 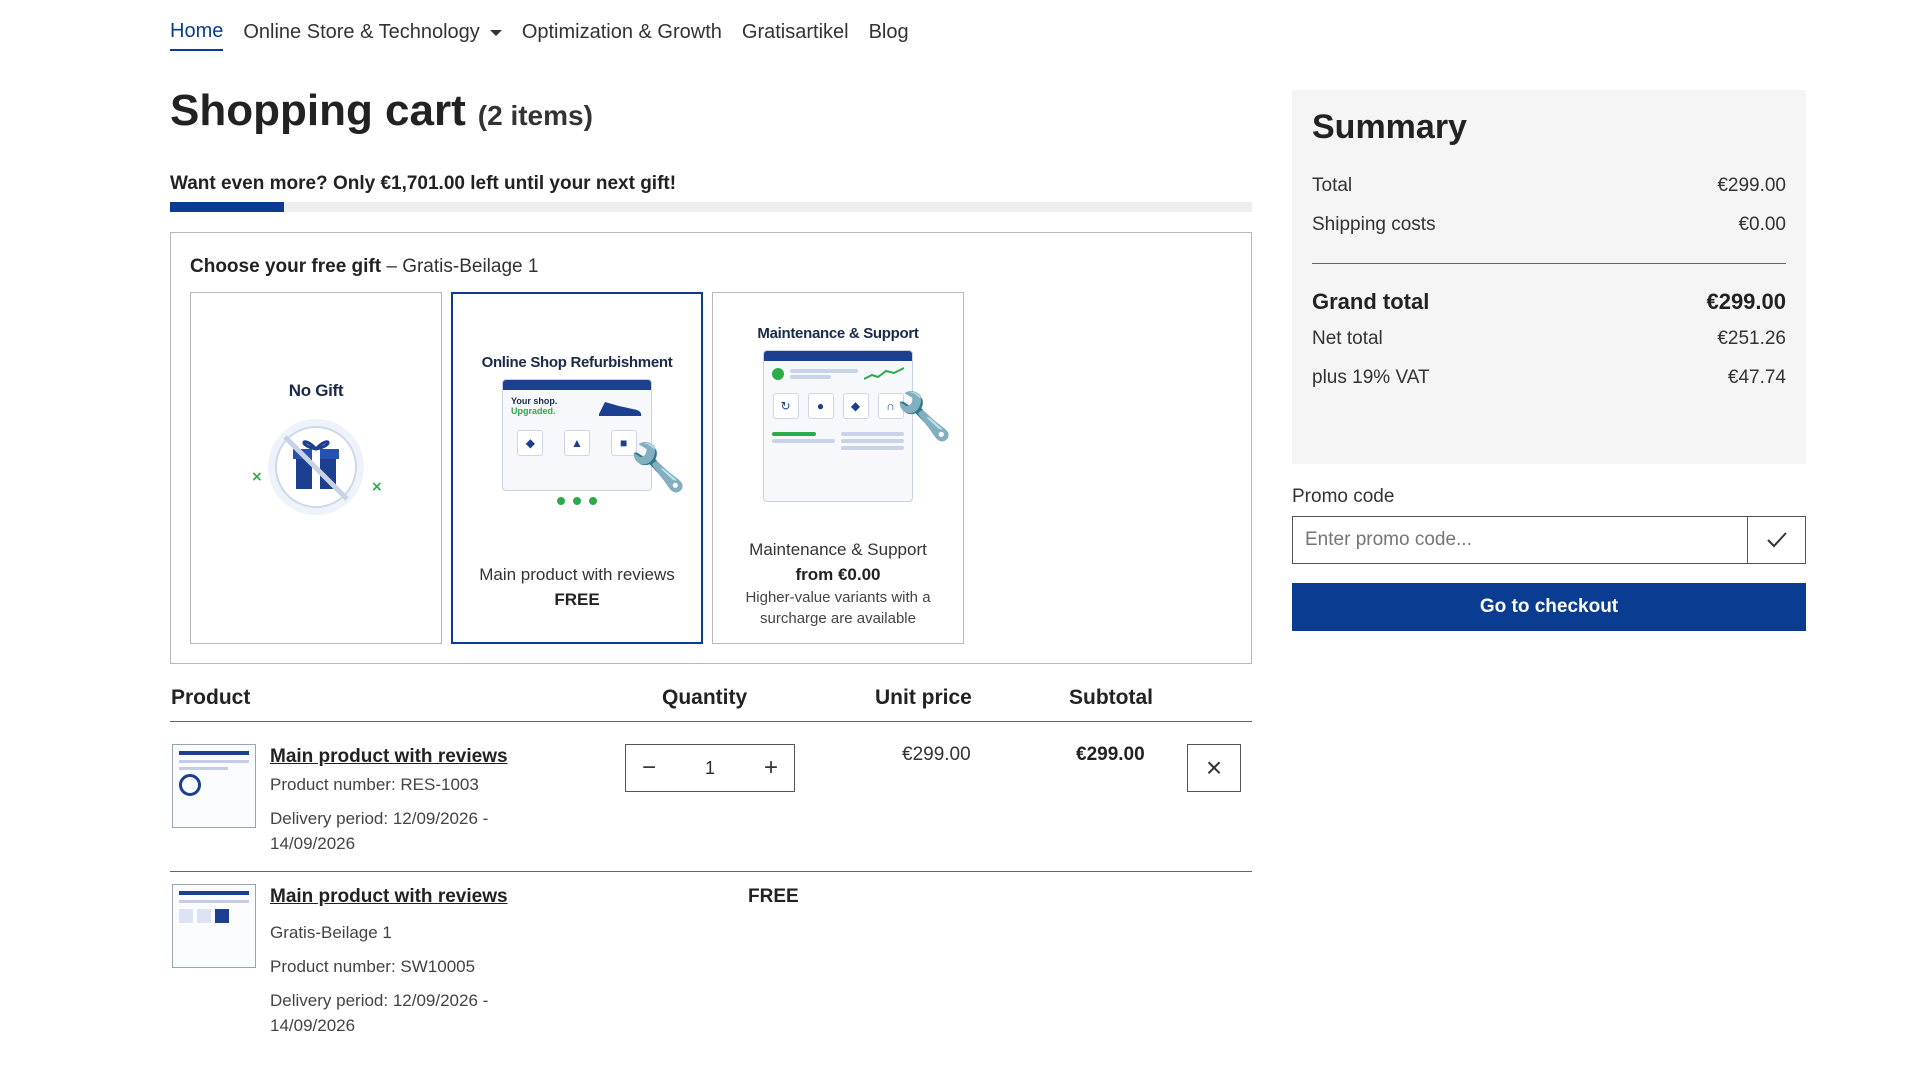 I want to click on shield-check-icon, so click(x=778, y=374).